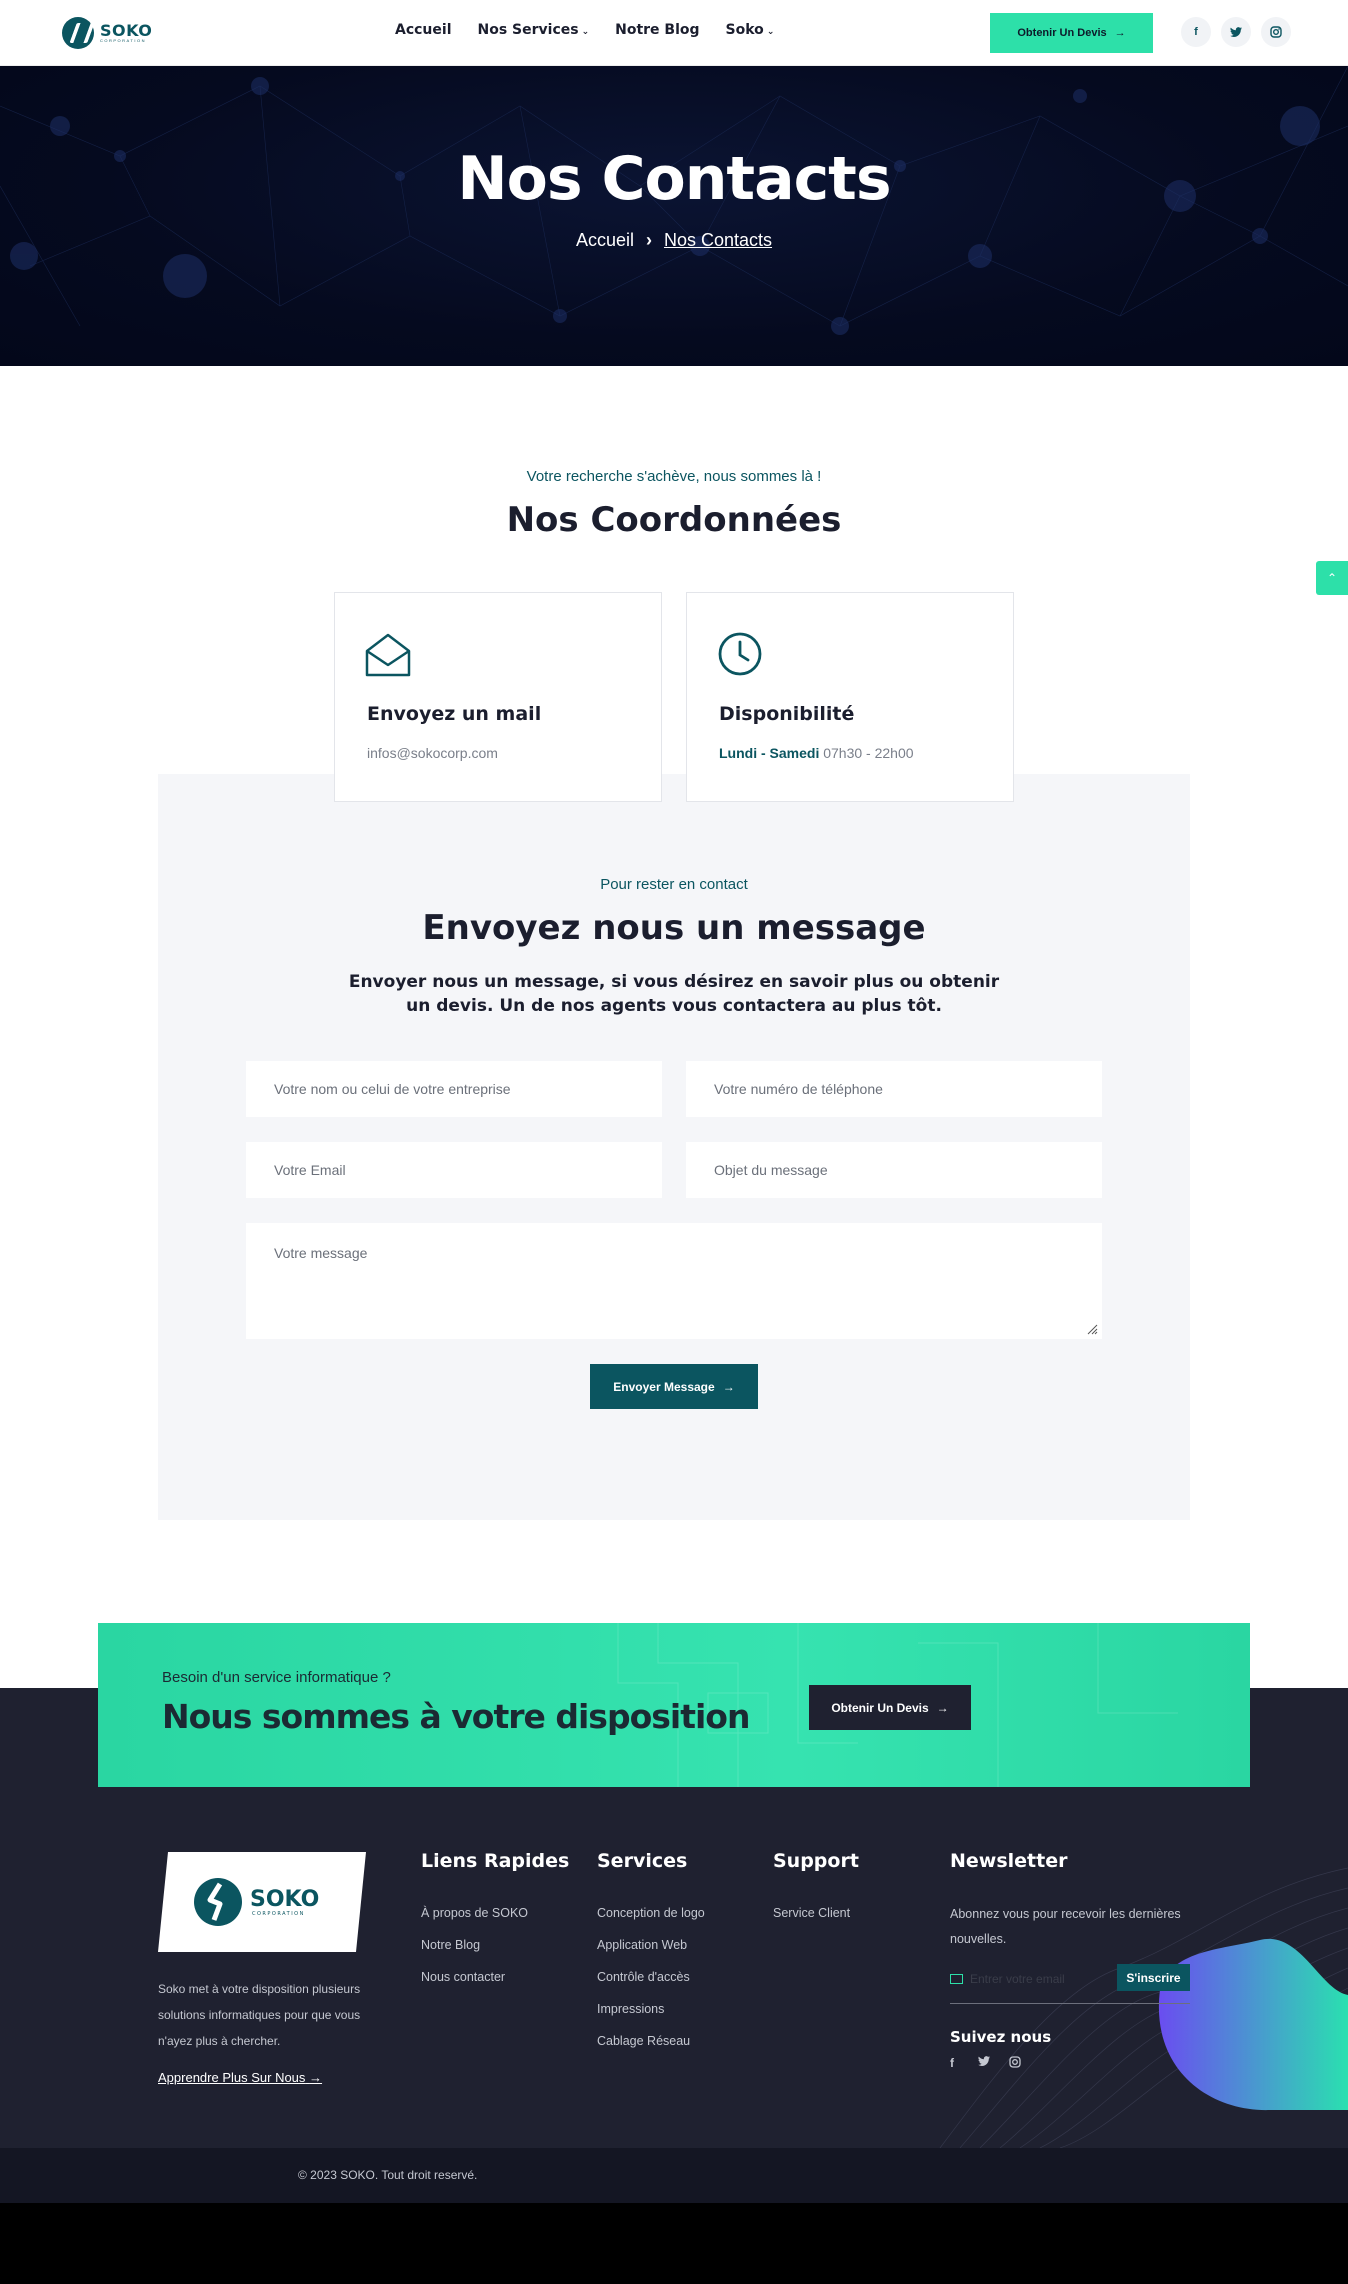 This screenshot has width=1348, height=2284. Describe the element at coordinates (597, 30) in the screenshot. I see `main-nav: Accueil Nos Services ⌄ Notre Blog Soko ⌄` at that location.